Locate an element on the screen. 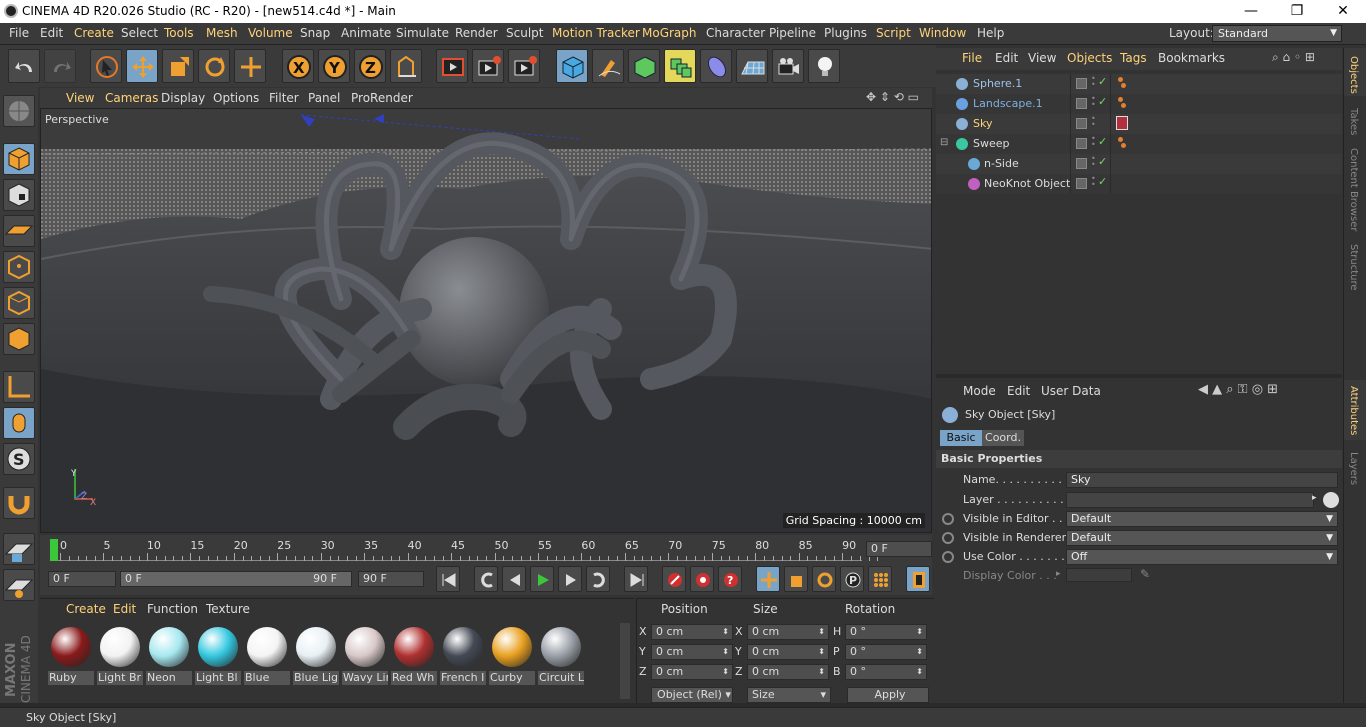 The width and height of the screenshot is (1366, 727). material-swatch: Blue is located at coordinates (267, 656).